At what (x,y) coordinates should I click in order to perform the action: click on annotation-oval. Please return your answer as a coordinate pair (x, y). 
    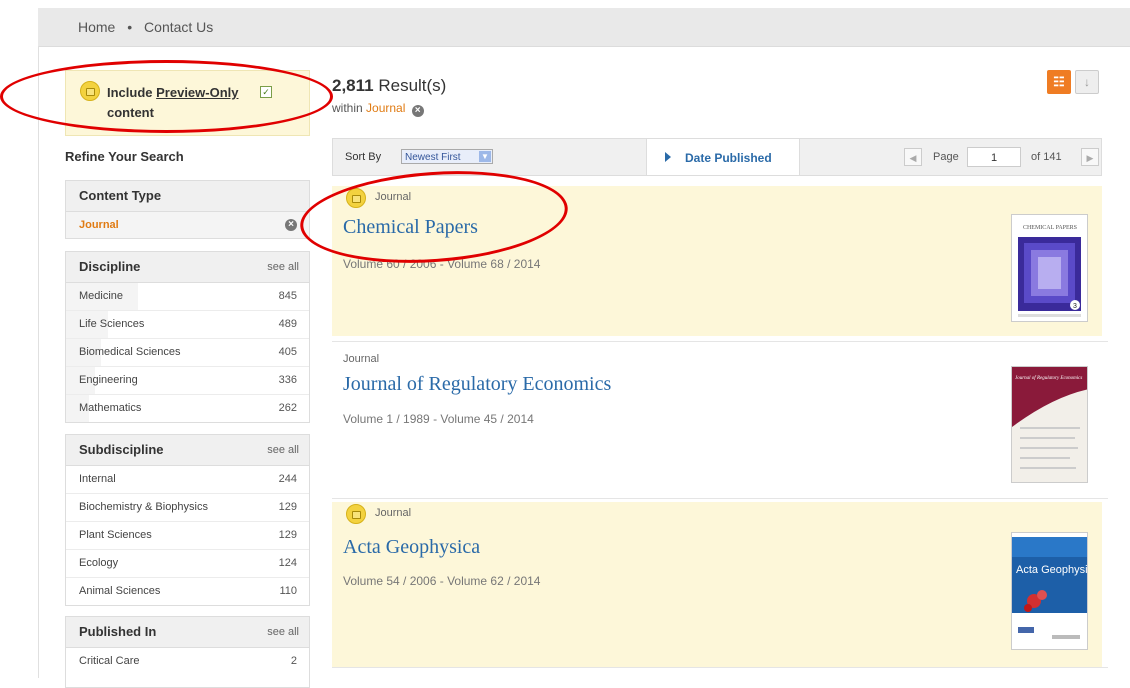
    Looking at the image, I should click on (166, 96).